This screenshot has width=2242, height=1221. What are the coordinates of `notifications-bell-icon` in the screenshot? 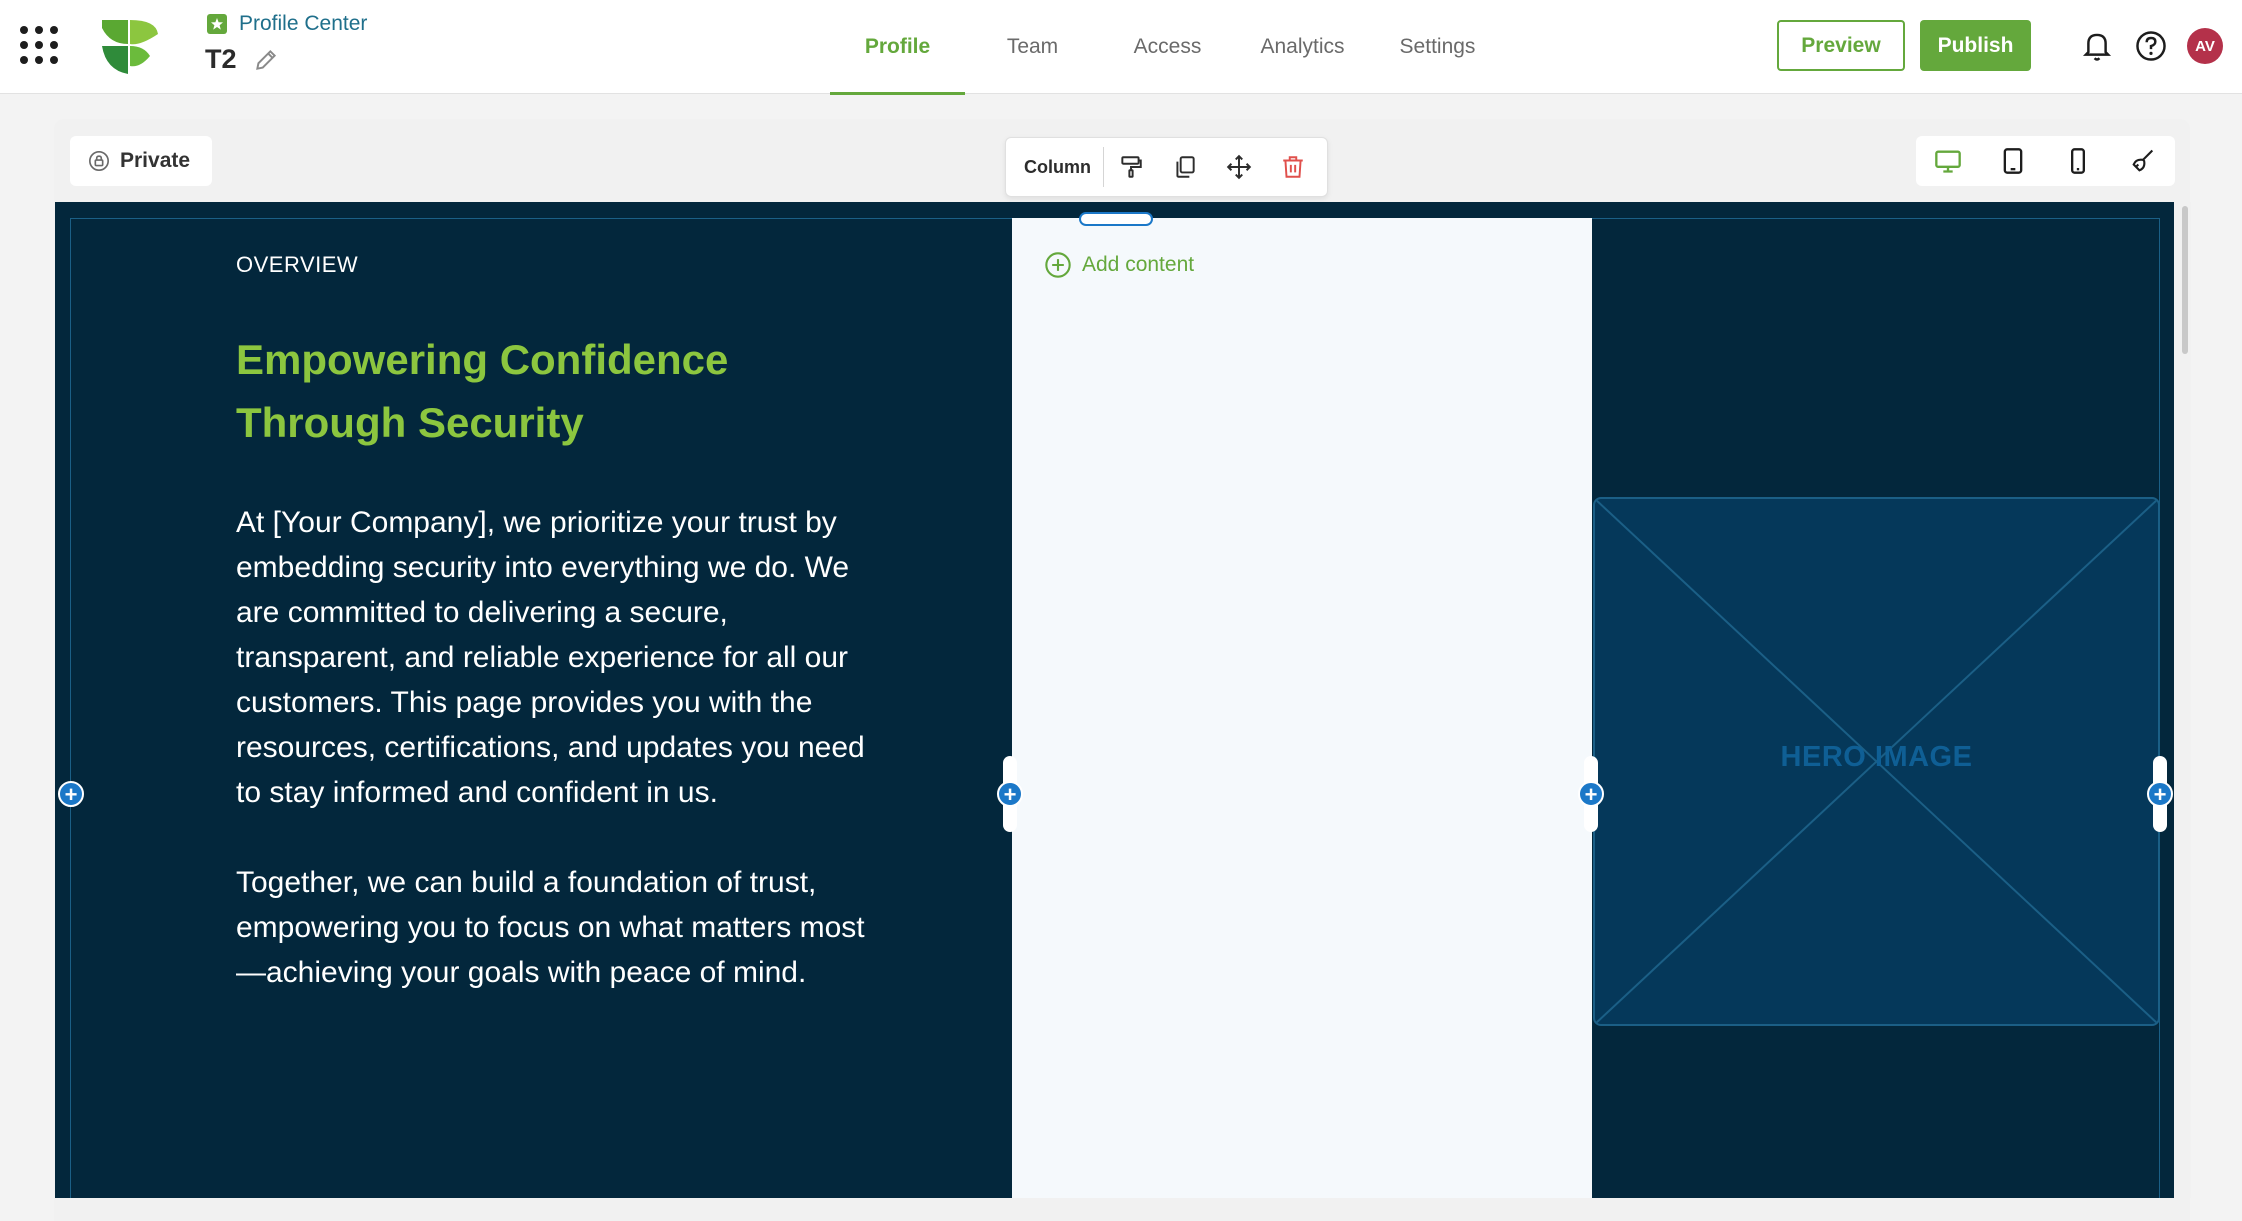 It's located at (2097, 46).